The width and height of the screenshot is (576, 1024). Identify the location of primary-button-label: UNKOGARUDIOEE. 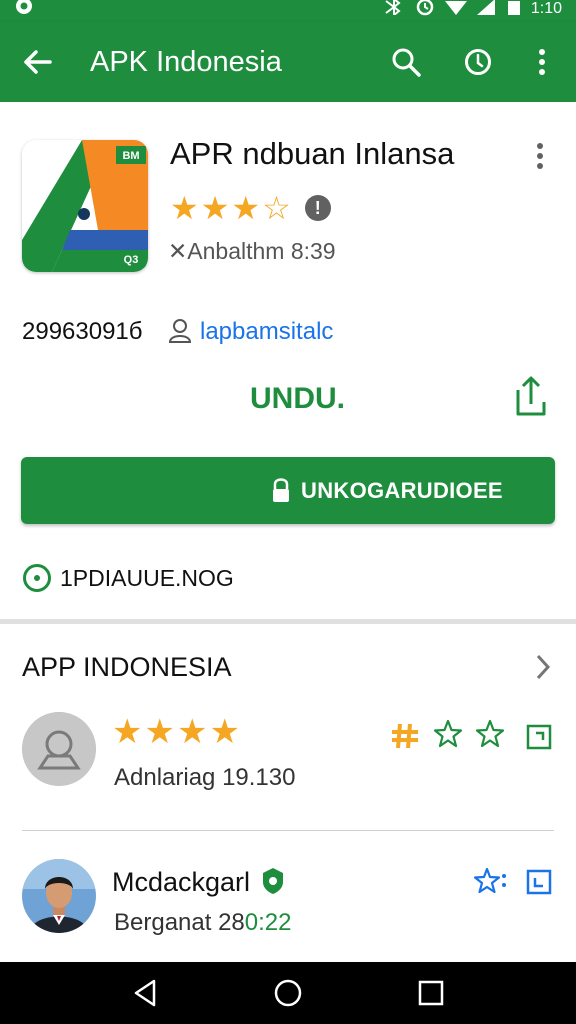
(402, 490).